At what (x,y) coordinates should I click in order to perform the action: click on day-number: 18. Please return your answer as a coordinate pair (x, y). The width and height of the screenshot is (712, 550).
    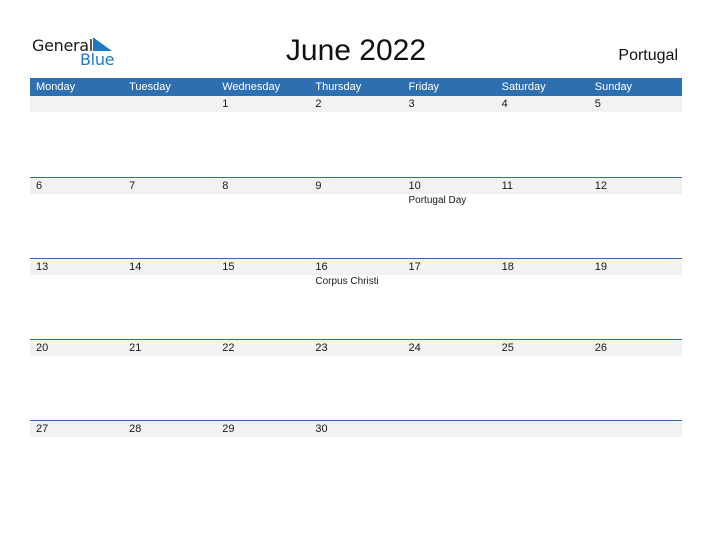
    Looking at the image, I should click on (507, 267).